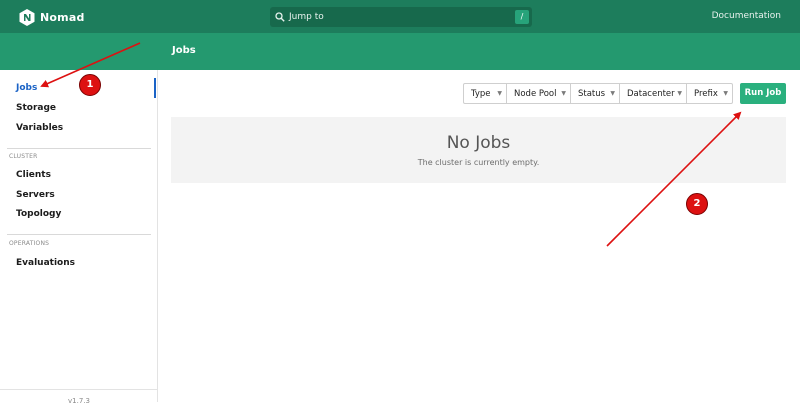 This screenshot has width=800, height=405. Describe the element at coordinates (481, 93) in the screenshot. I see `filter-label: Type` at that location.